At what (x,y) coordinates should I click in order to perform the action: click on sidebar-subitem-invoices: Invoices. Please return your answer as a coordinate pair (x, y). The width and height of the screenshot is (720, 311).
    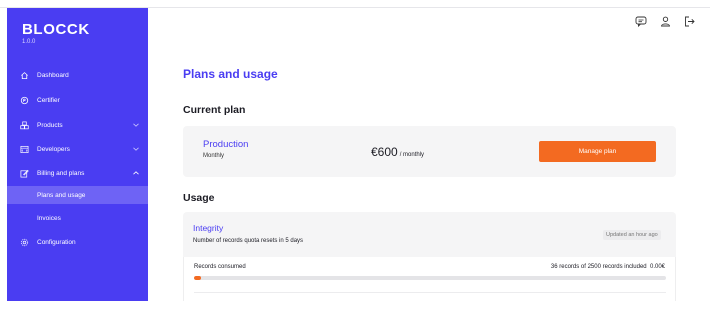
    Looking at the image, I should click on (77, 218).